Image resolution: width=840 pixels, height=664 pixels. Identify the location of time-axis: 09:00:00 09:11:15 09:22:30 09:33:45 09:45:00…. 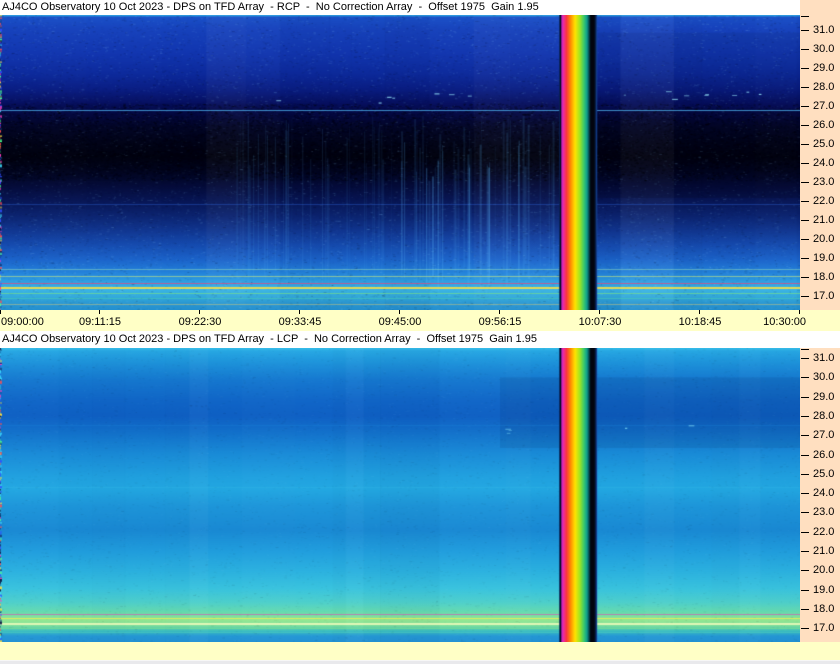
(420, 320).